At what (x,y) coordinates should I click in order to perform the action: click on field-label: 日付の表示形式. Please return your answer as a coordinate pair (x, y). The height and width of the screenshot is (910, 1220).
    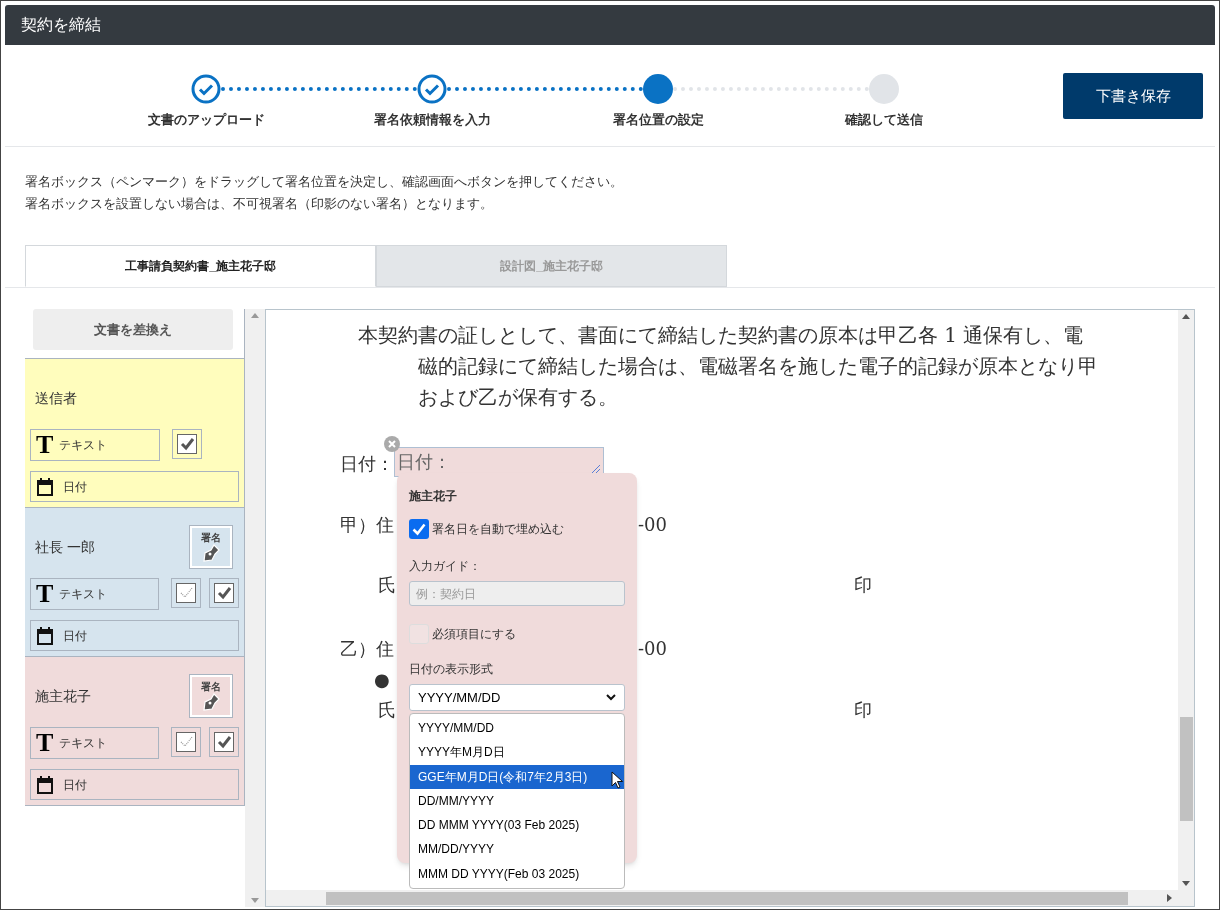
    Looking at the image, I should click on (451, 669).